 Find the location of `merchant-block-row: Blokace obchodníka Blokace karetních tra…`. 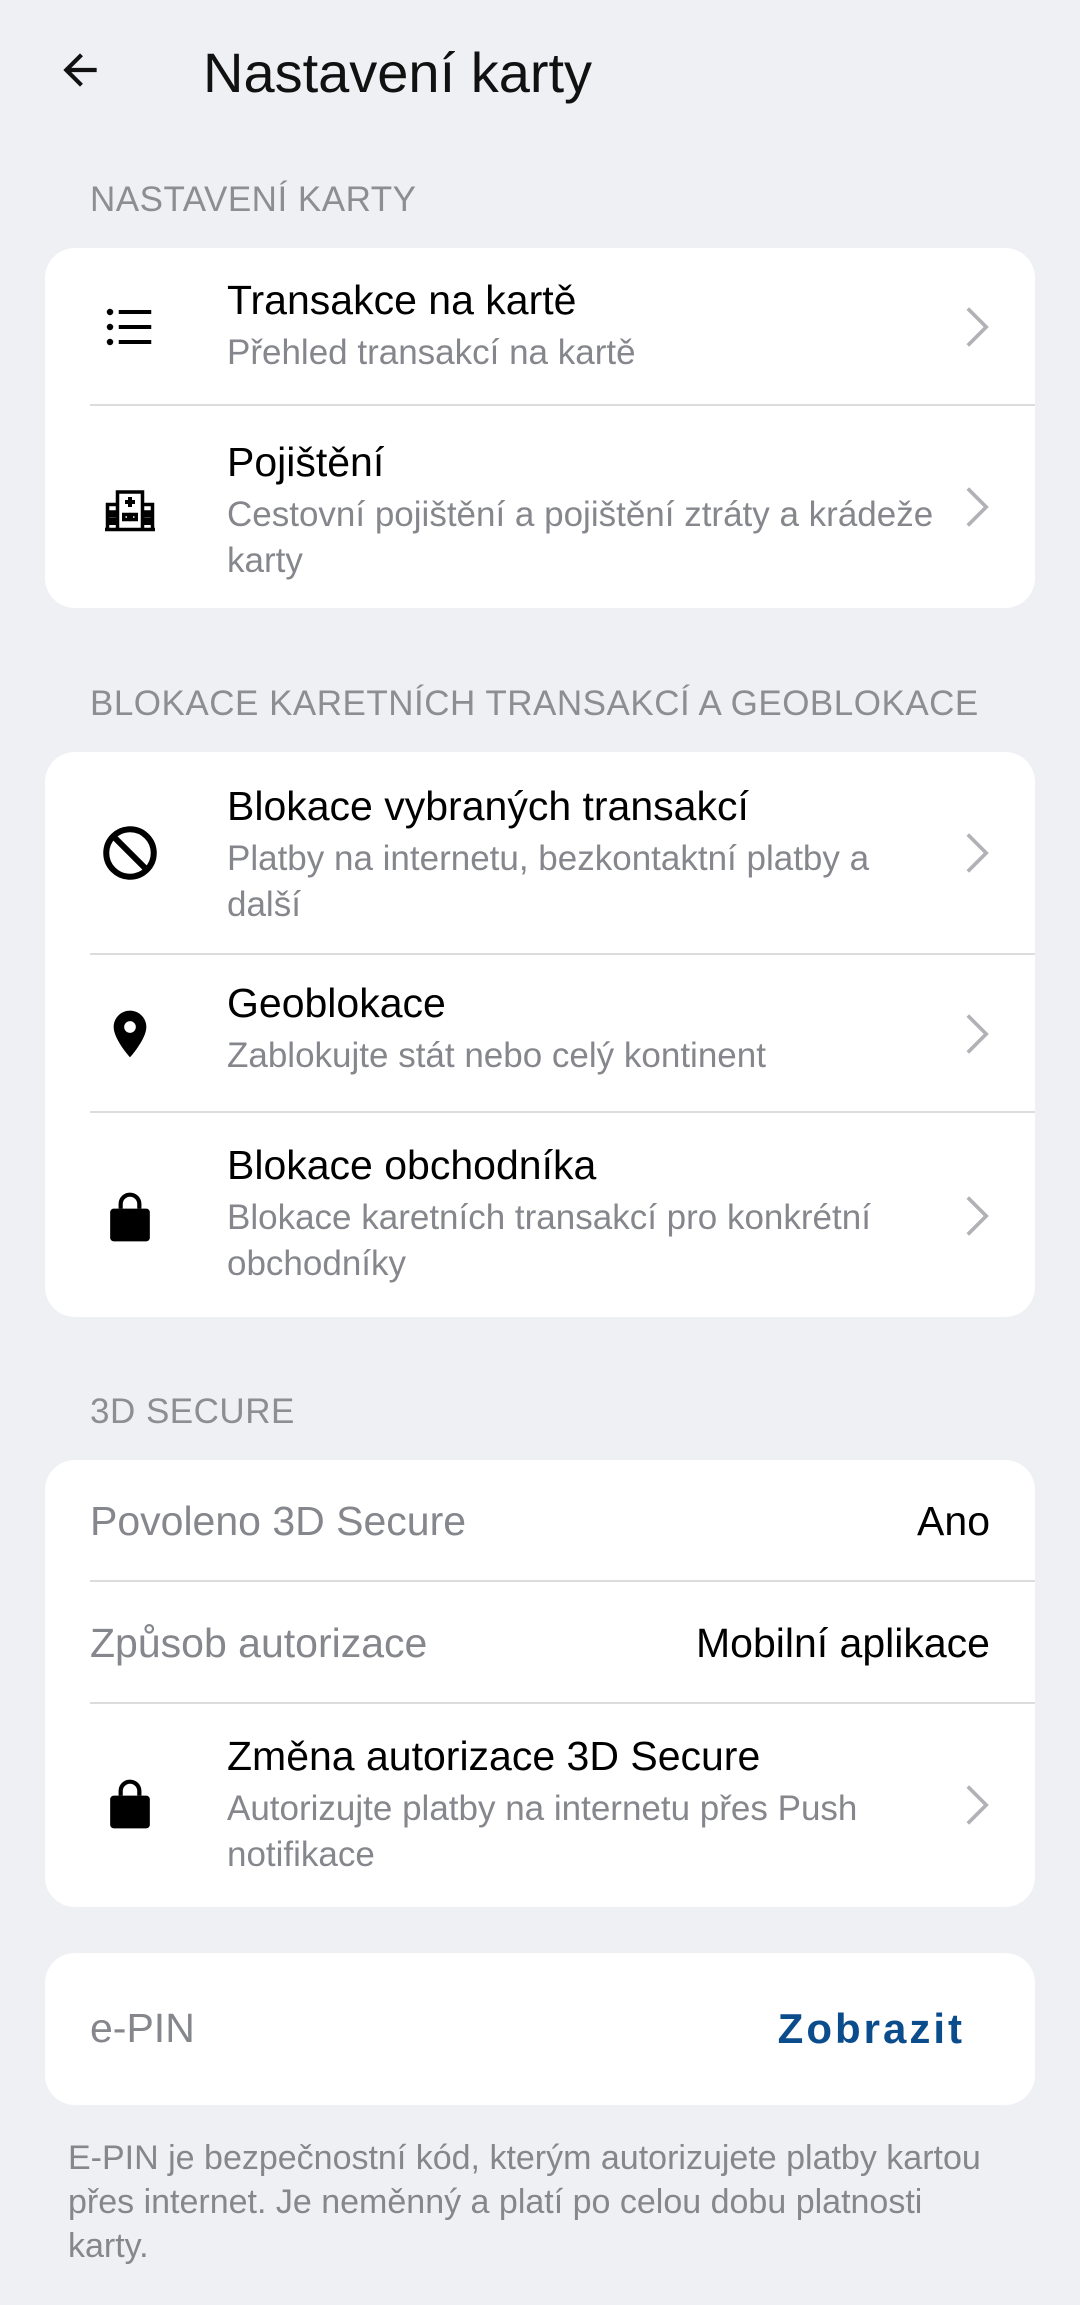

merchant-block-row: Blokace obchodníka Blokace karetních tra… is located at coordinates (540, 1215).